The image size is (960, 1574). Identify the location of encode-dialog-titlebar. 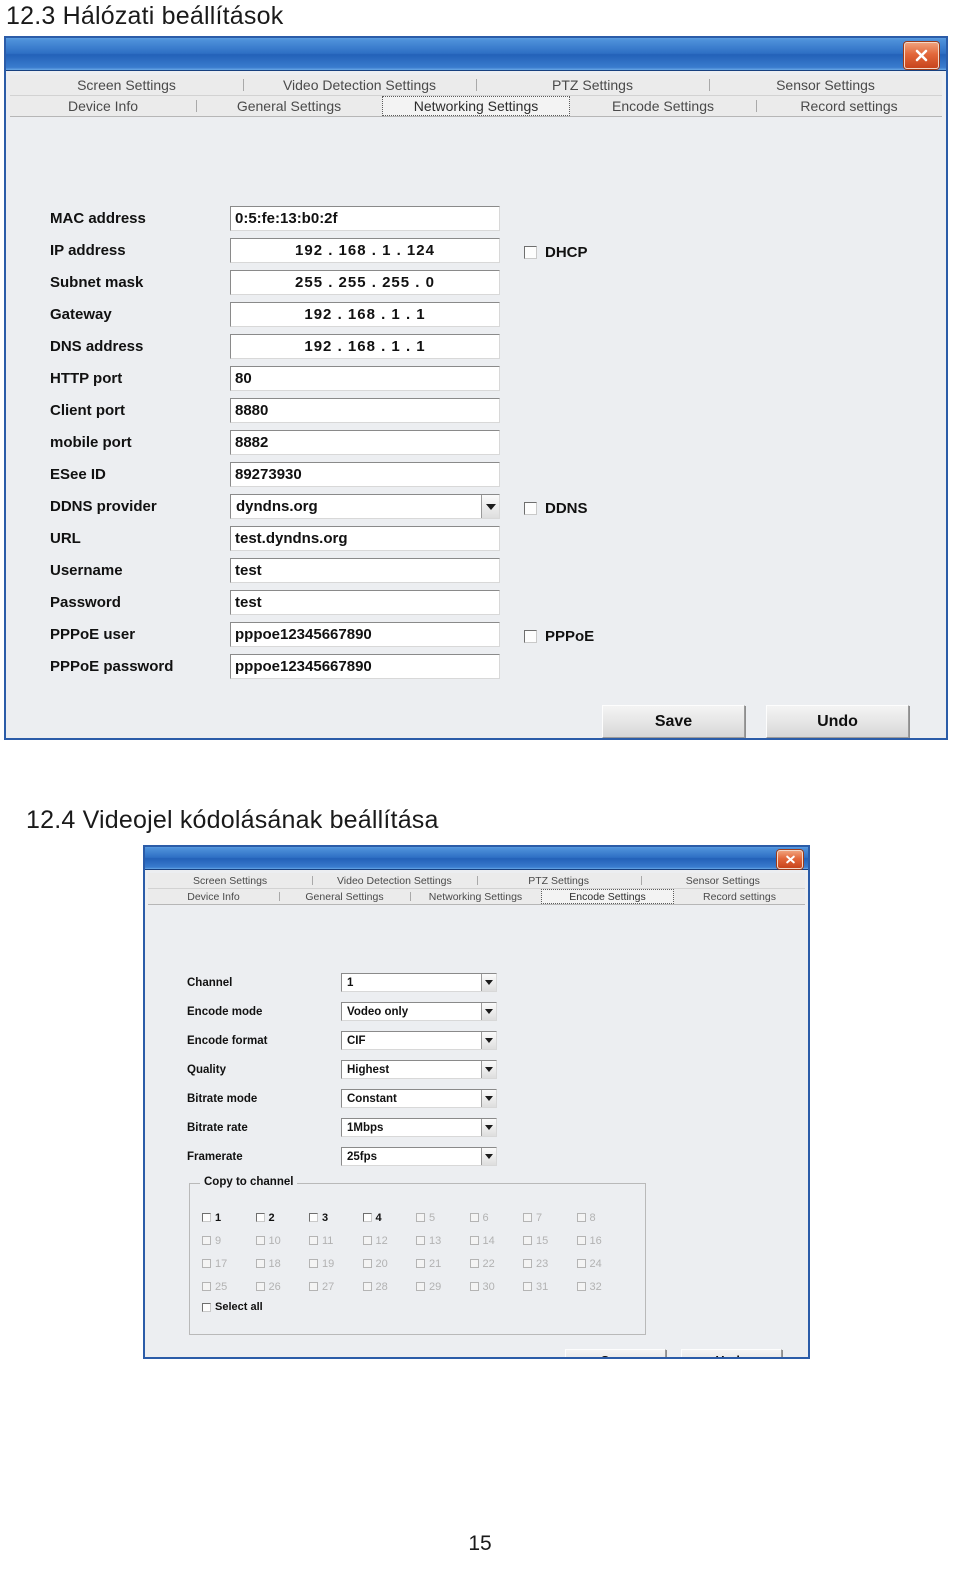
(476, 858).